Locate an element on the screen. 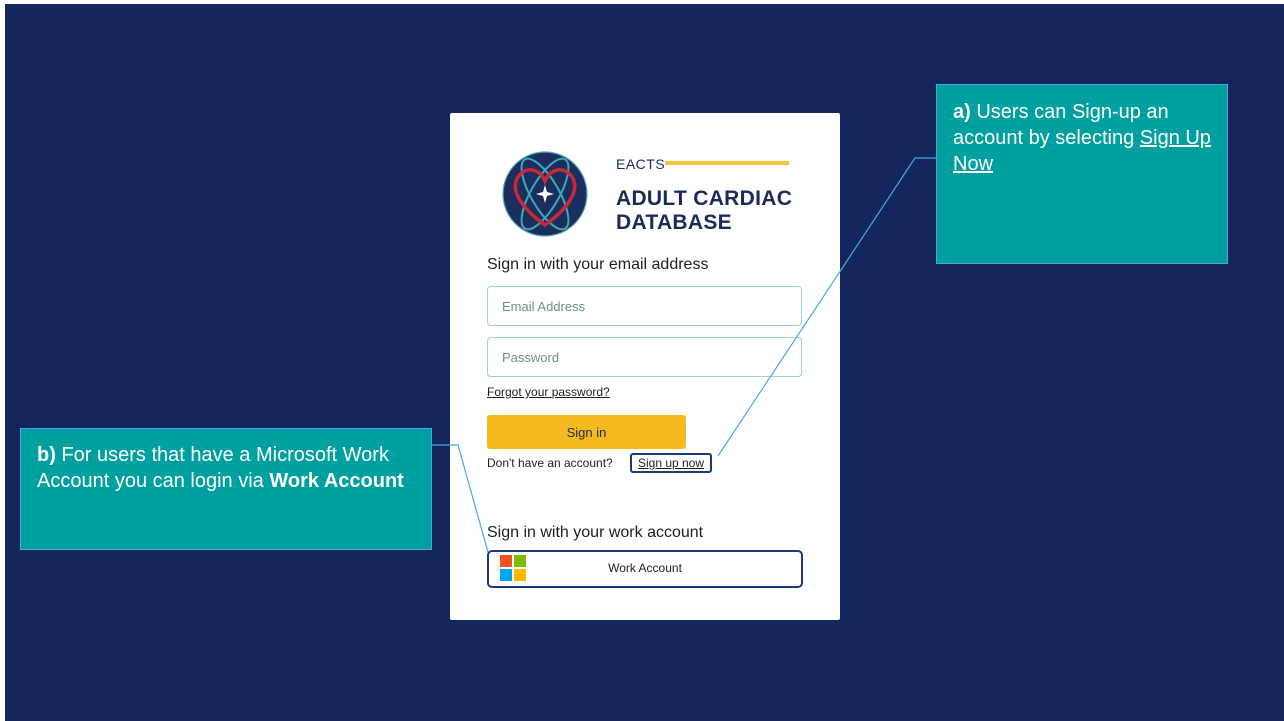 The width and height of the screenshot is (1284, 721). callout-b-bold: Work Account is located at coordinates (336, 481).